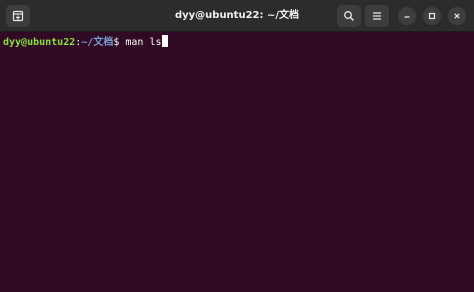 The width and height of the screenshot is (474, 292). I want to click on minimize-button, so click(407, 16).